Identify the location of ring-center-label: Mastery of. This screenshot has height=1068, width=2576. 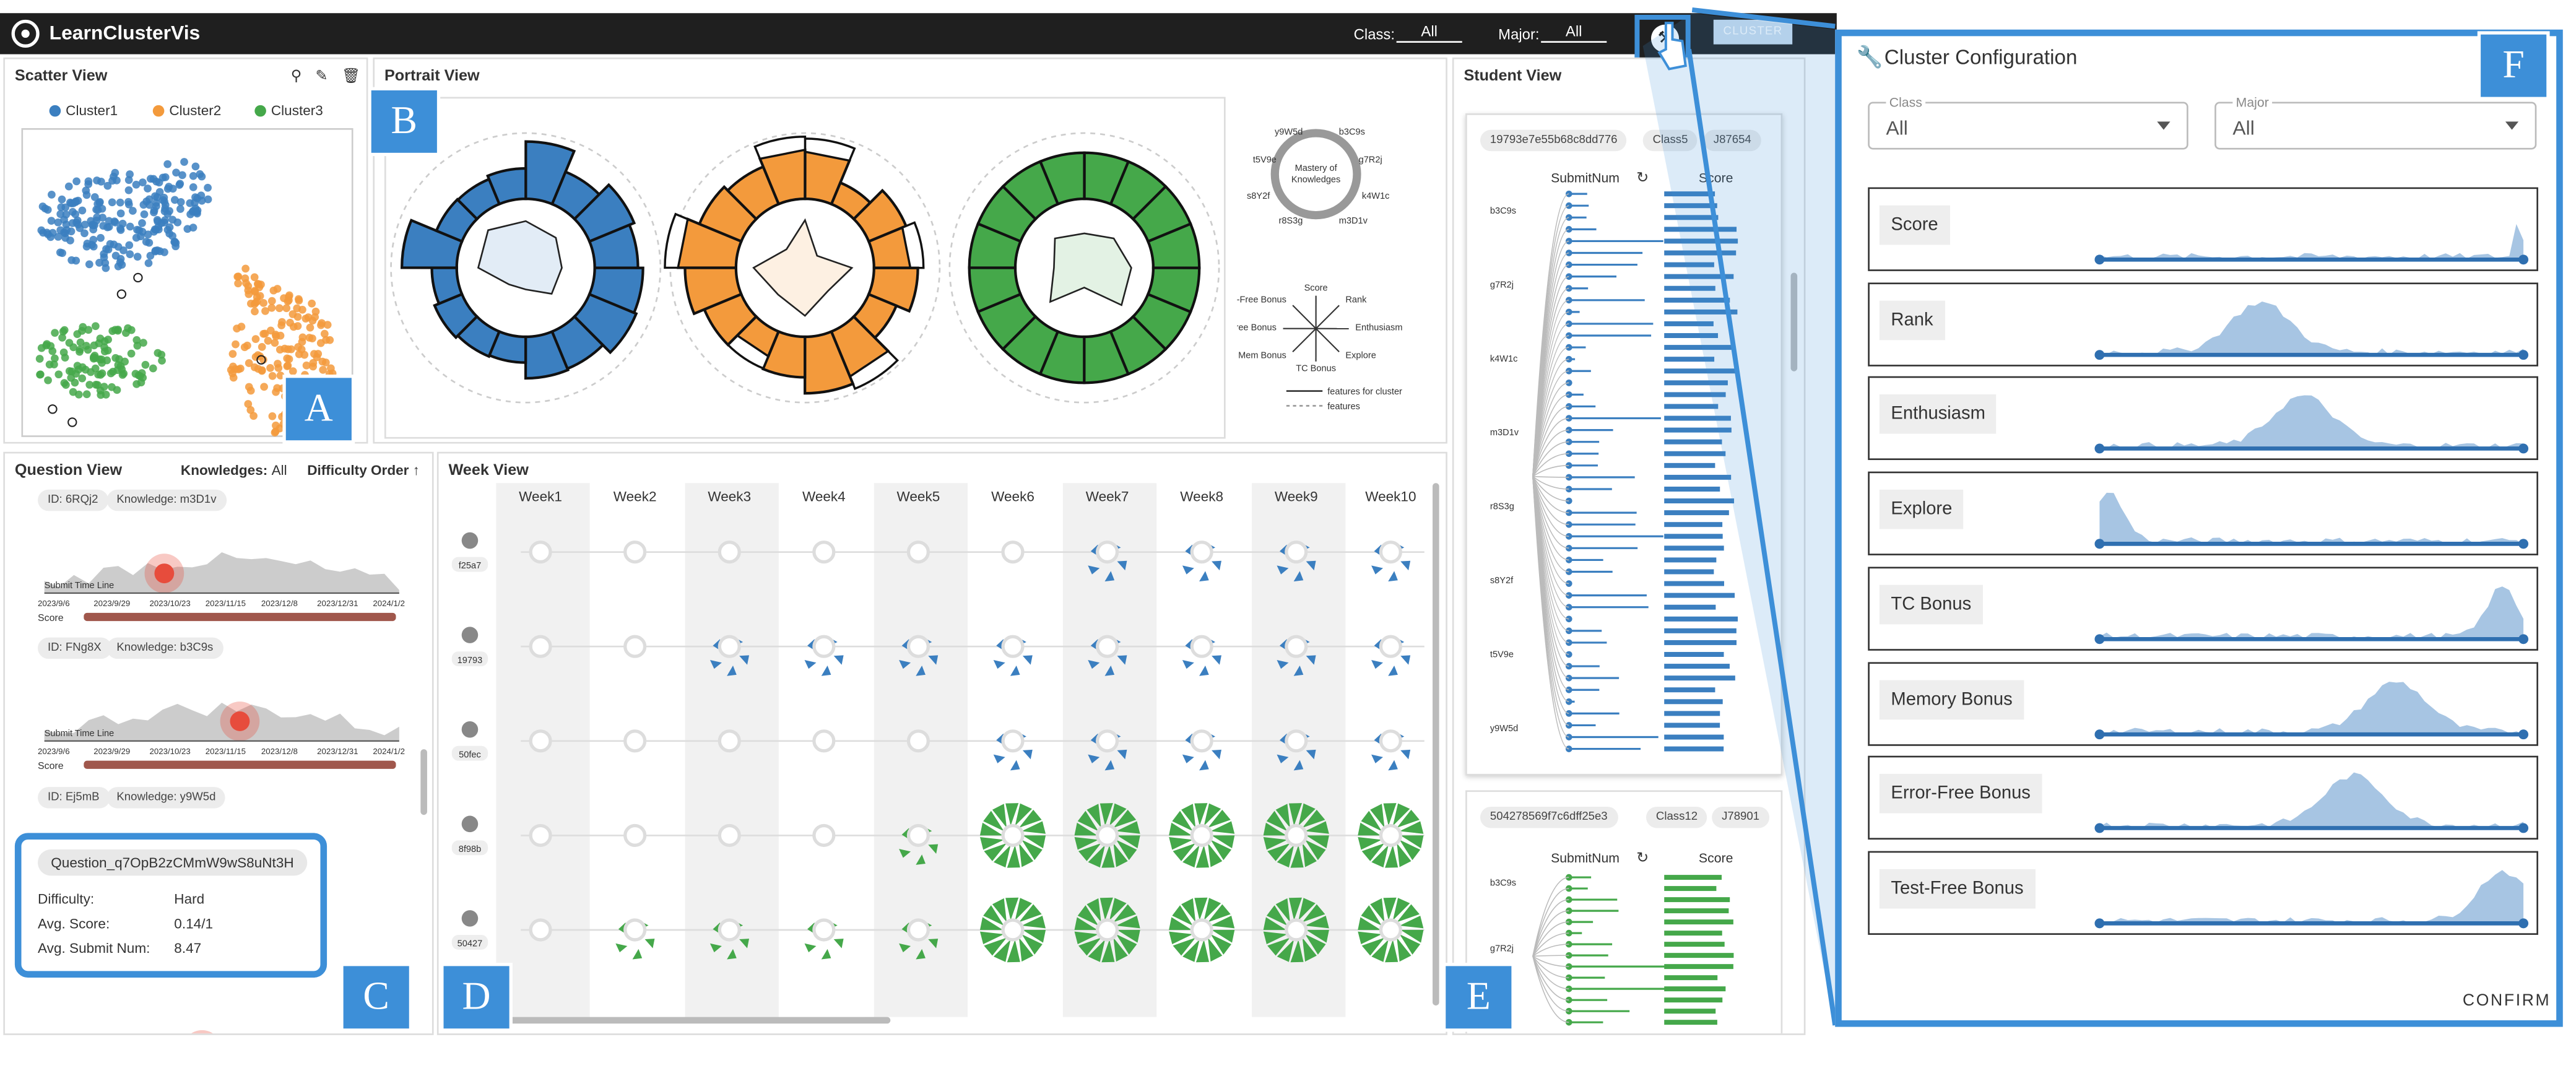
(1316, 168).